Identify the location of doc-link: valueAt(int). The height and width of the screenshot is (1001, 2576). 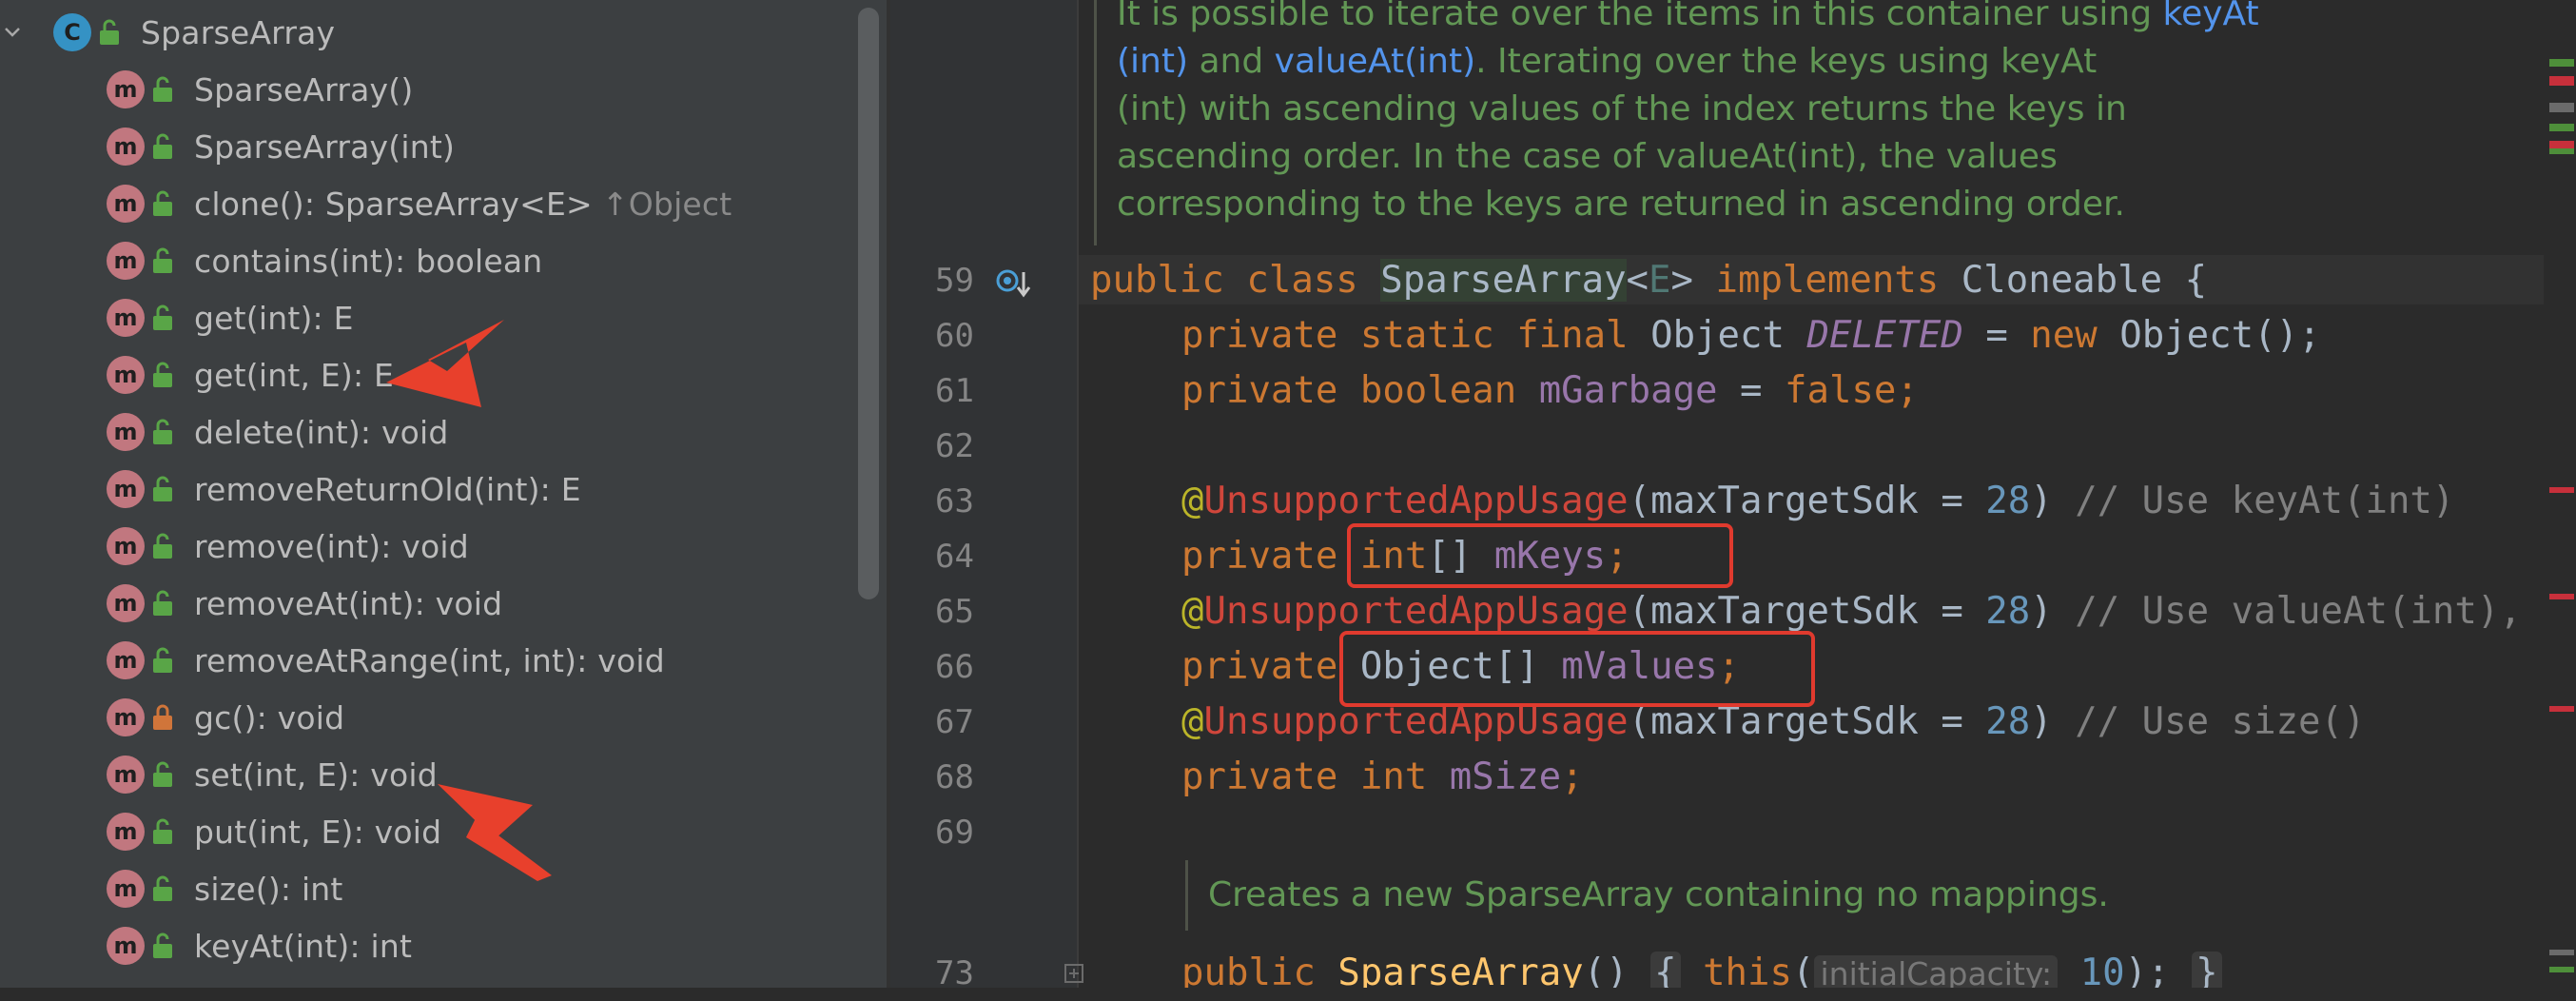
(1375, 61).